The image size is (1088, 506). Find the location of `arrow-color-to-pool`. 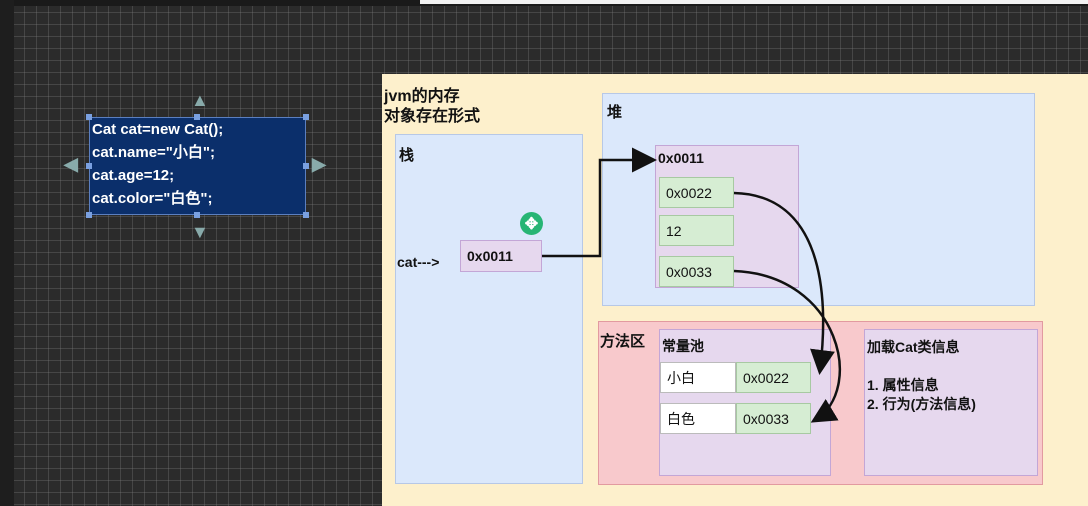

arrow-color-to-pool is located at coordinates (787, 346).